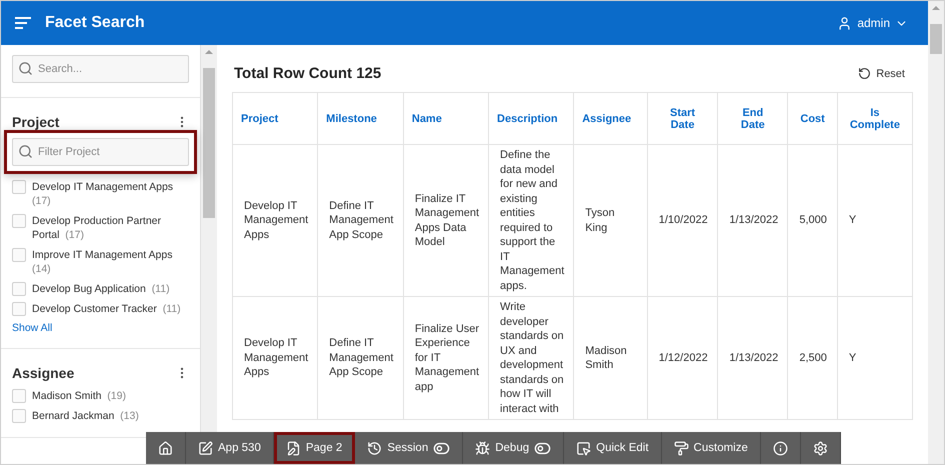  I want to click on home-icon, so click(165, 448).